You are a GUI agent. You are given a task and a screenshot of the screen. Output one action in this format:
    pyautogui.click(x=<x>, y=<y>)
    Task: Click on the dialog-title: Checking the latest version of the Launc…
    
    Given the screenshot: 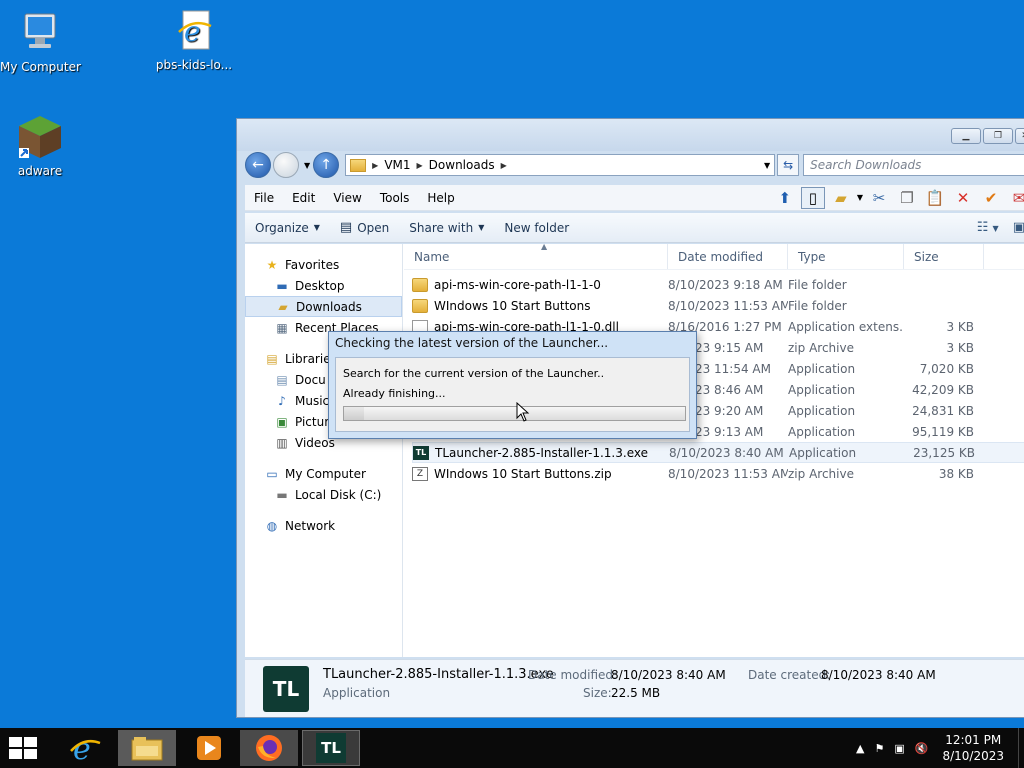 What is the action you would take?
    pyautogui.click(x=512, y=344)
    